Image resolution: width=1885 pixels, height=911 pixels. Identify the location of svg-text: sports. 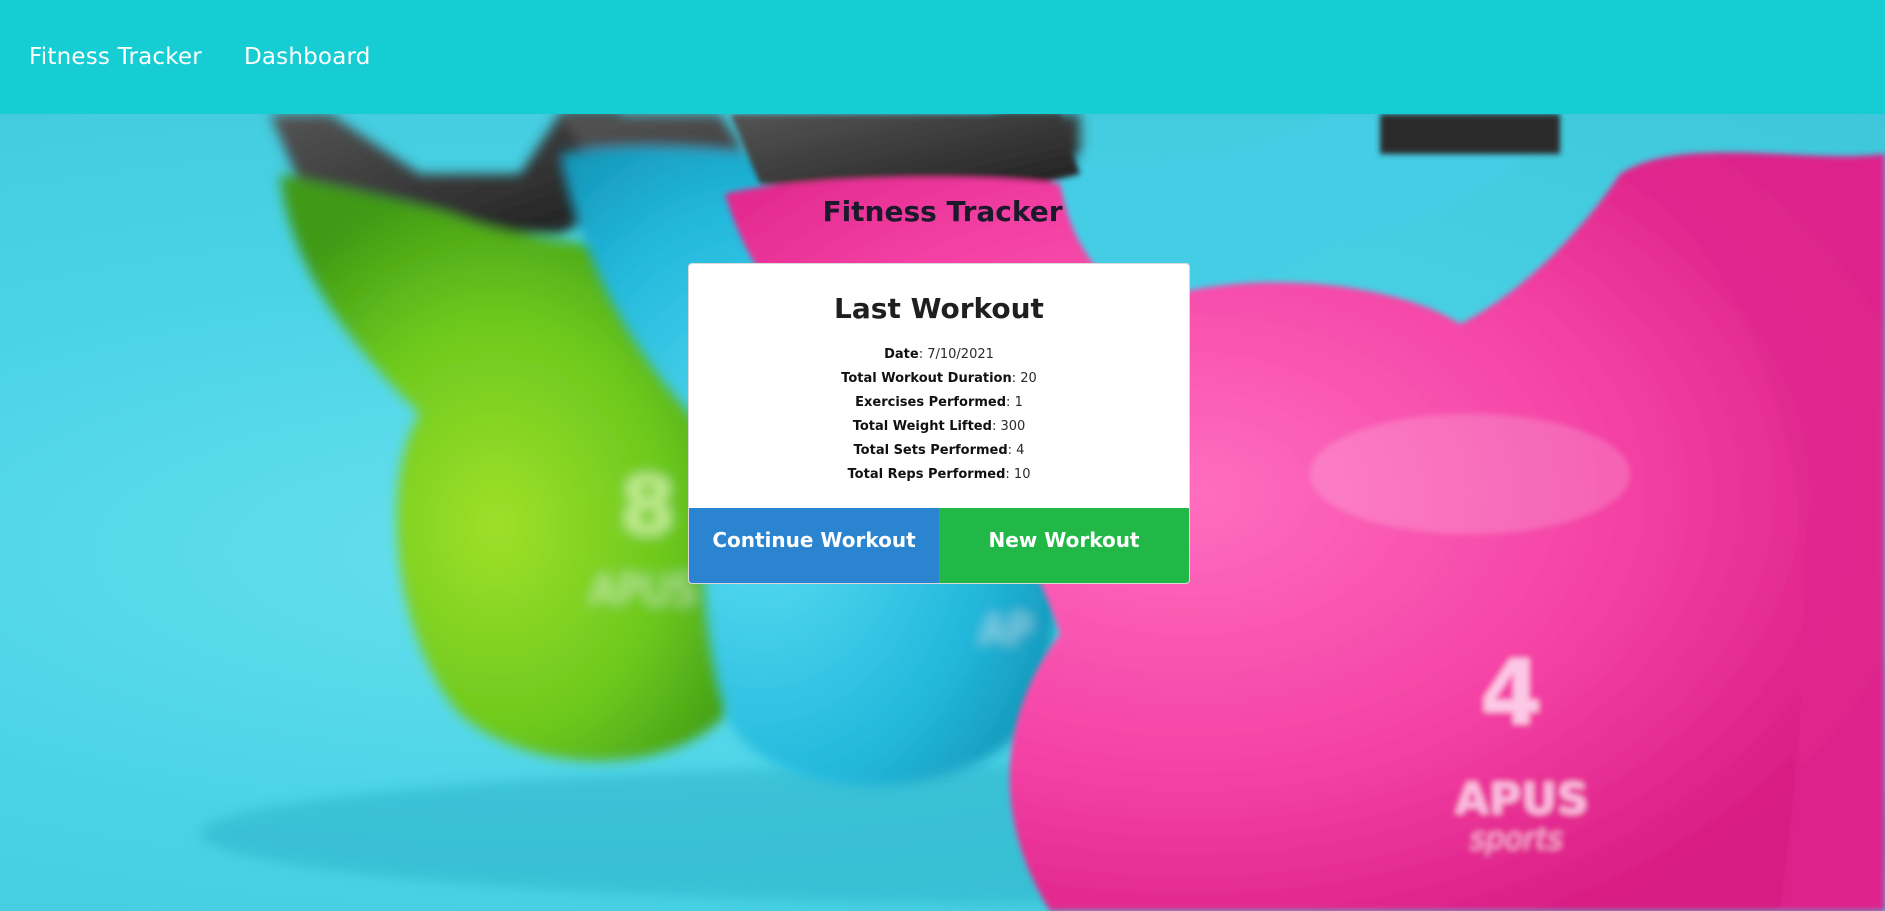
(1516, 839).